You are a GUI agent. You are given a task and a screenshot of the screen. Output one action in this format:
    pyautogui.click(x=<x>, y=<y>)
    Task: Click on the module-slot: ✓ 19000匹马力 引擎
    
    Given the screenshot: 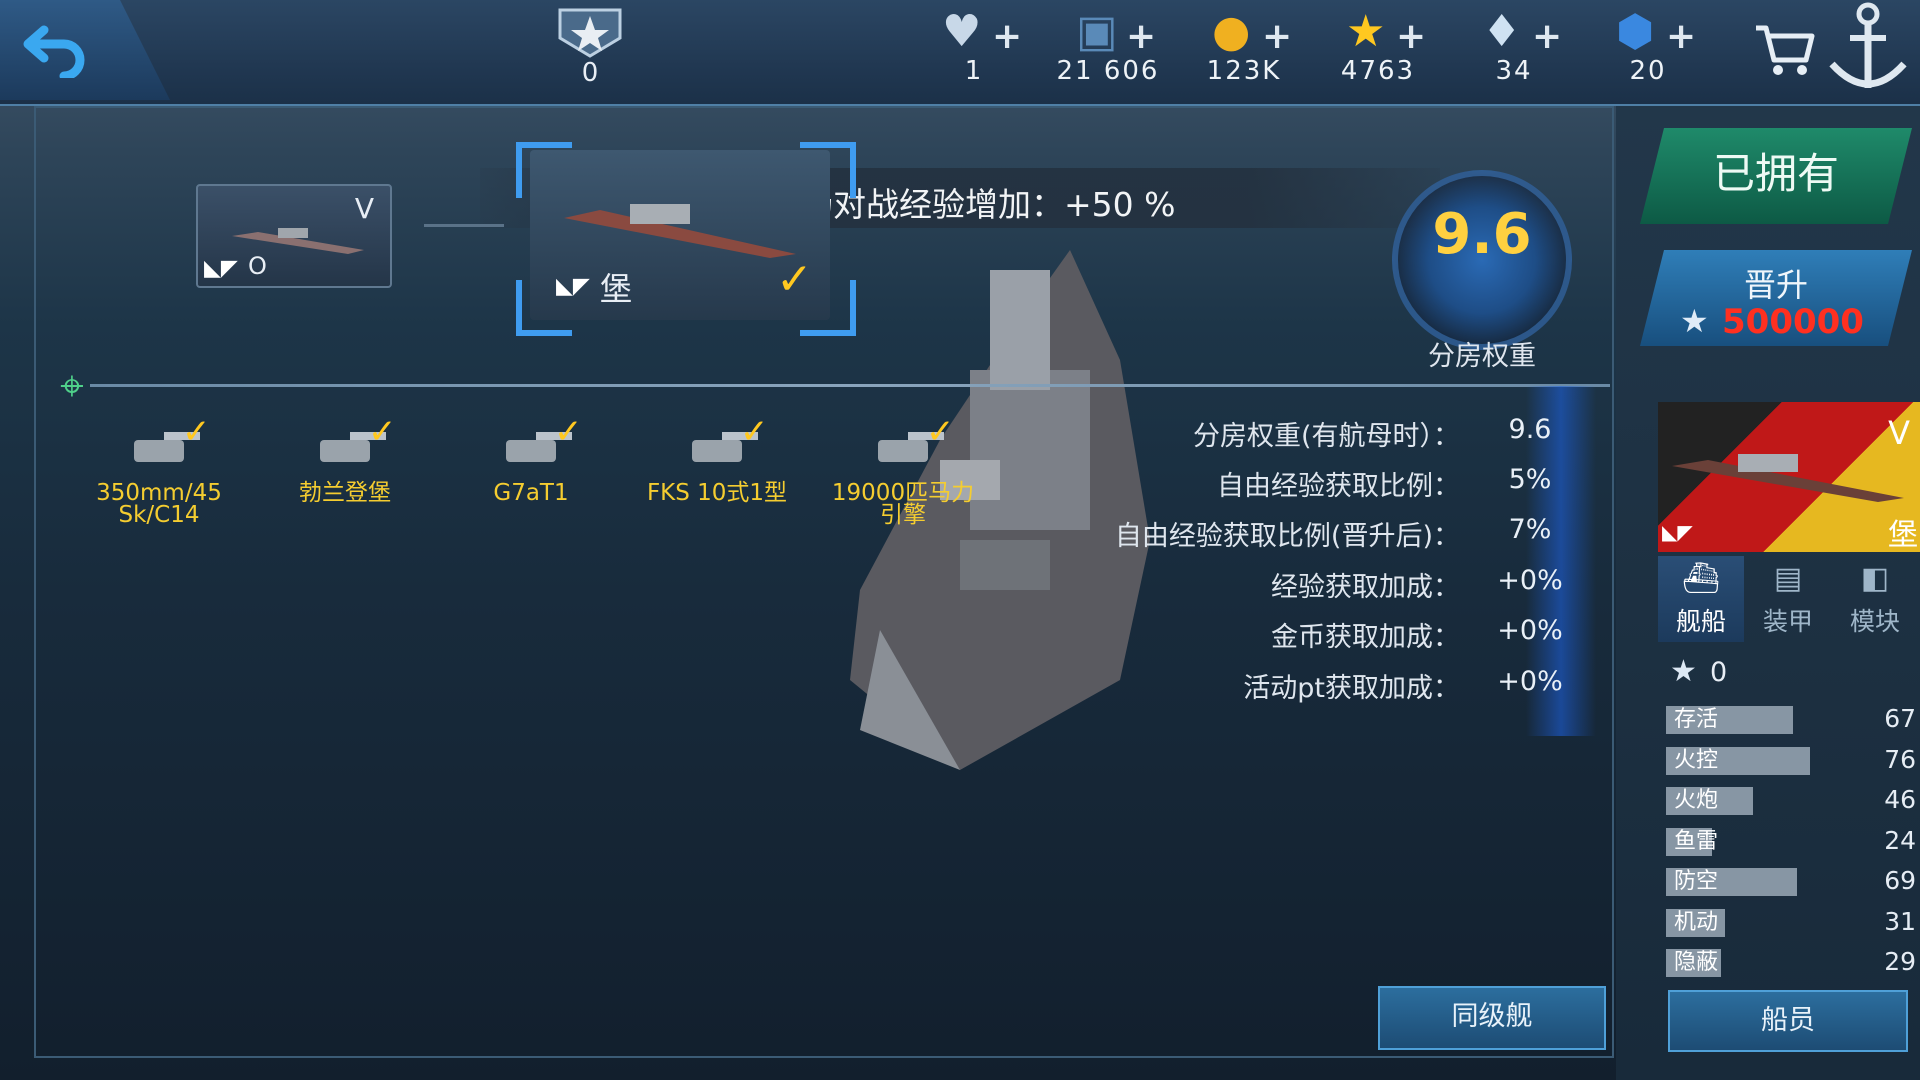 What is the action you would take?
    pyautogui.click(x=903, y=474)
    